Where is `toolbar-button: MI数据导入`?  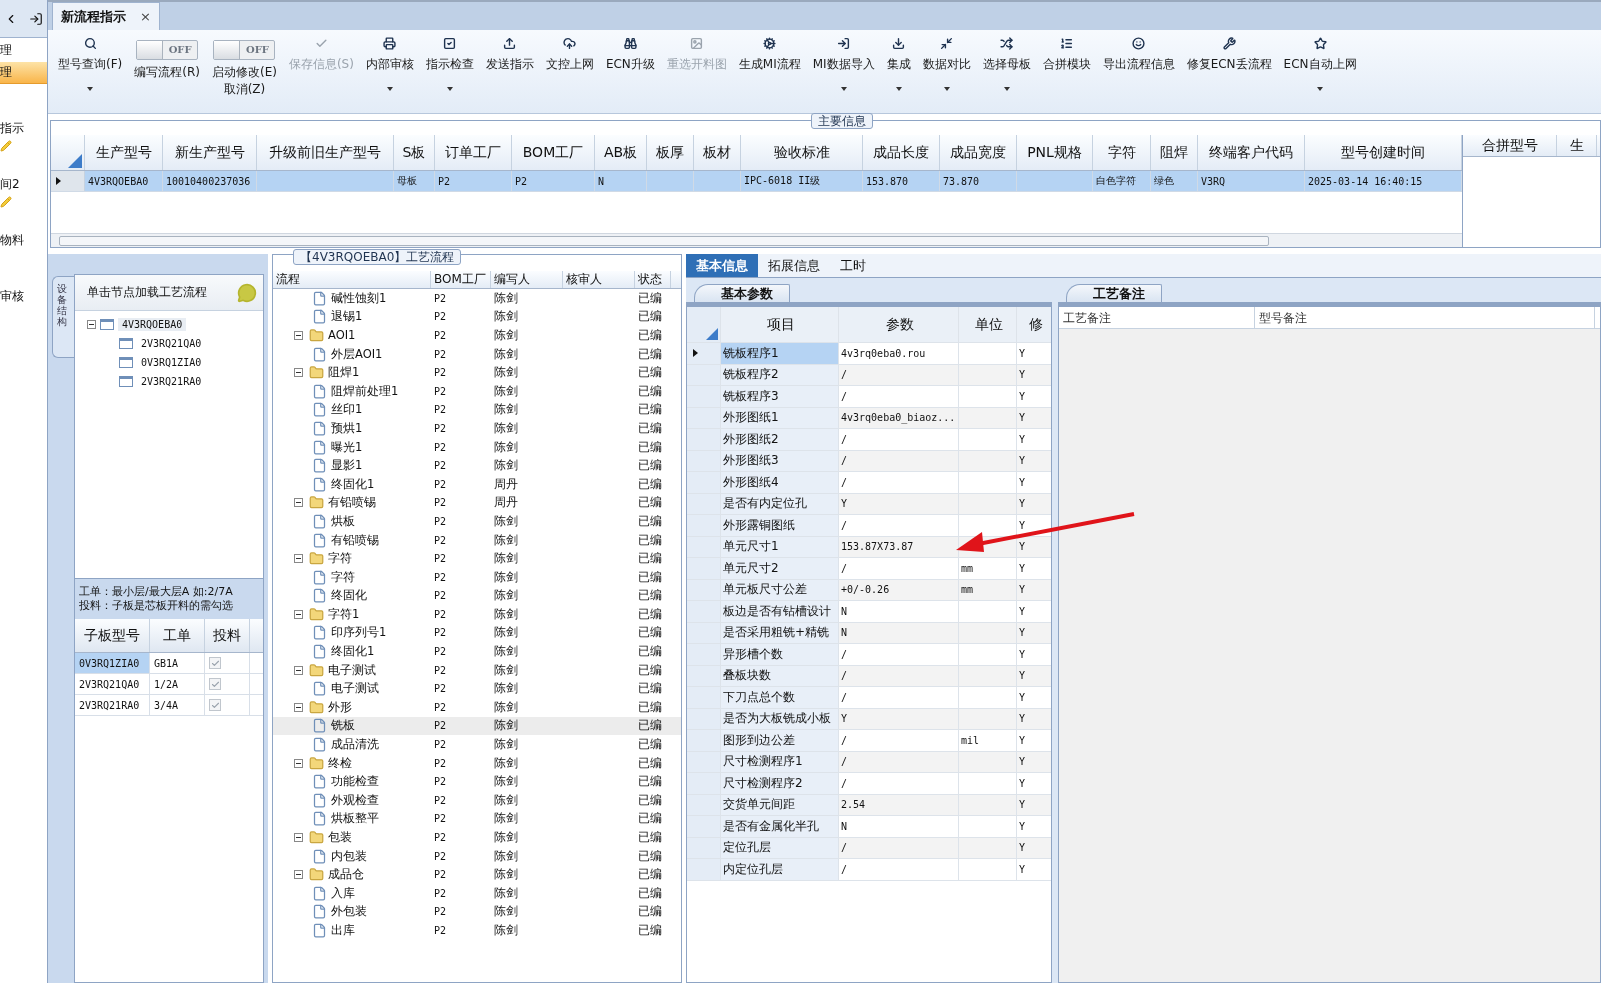 toolbar-button: MI数据导入 is located at coordinates (843, 71).